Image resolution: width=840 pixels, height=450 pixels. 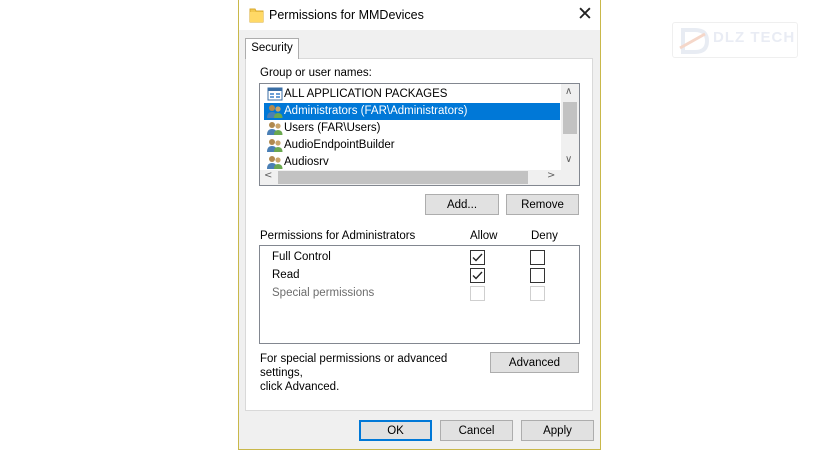 I want to click on permission-row-read: Read, so click(x=286, y=275).